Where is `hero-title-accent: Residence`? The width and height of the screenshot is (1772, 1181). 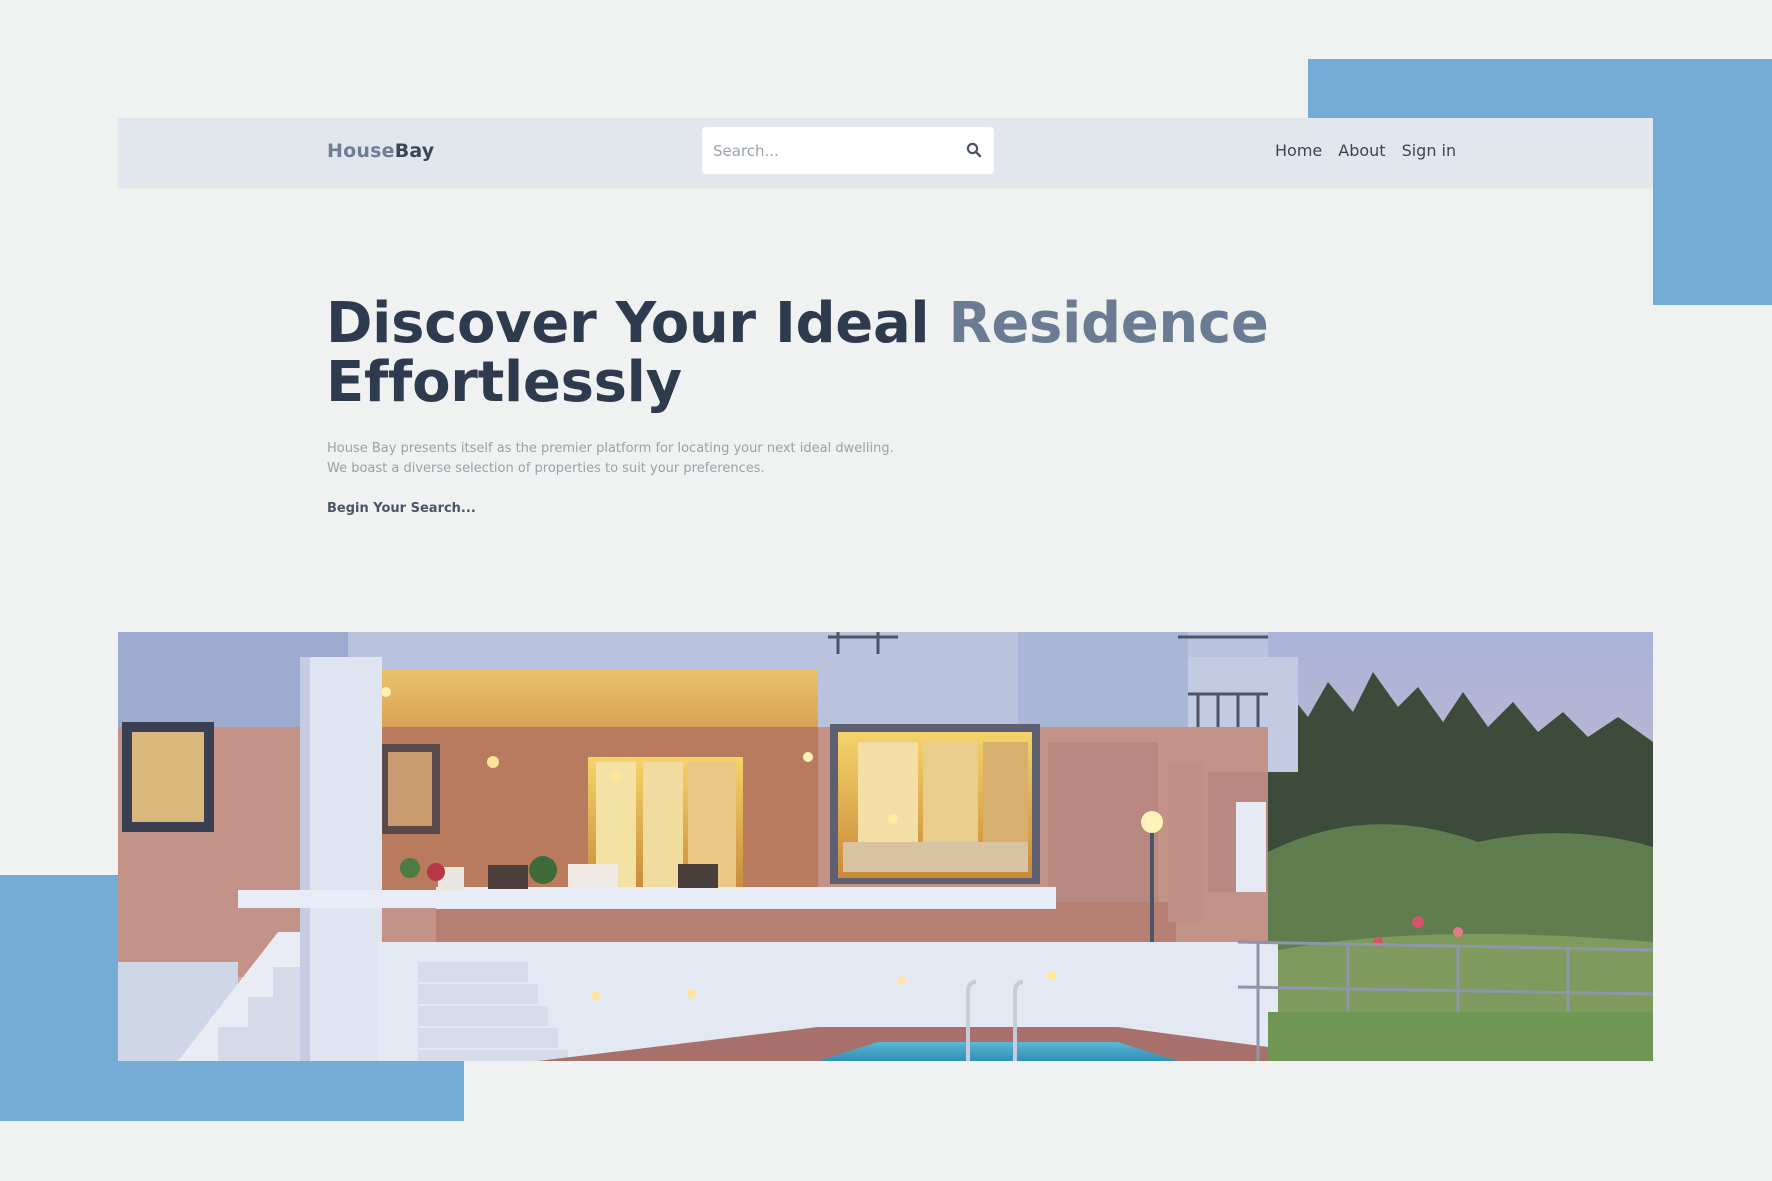
hero-title-accent: Residence is located at coordinates (1108, 323).